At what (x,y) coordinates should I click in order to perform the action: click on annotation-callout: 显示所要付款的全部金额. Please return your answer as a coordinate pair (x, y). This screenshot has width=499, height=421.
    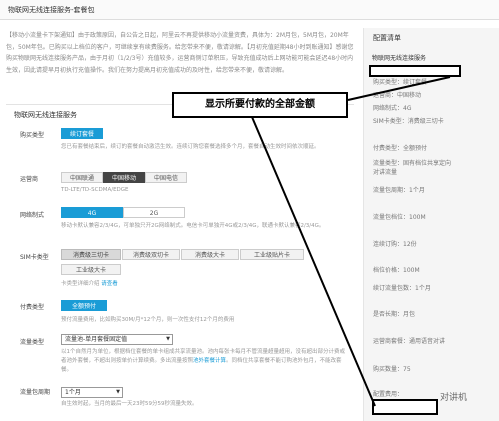
    Looking at the image, I should click on (260, 105).